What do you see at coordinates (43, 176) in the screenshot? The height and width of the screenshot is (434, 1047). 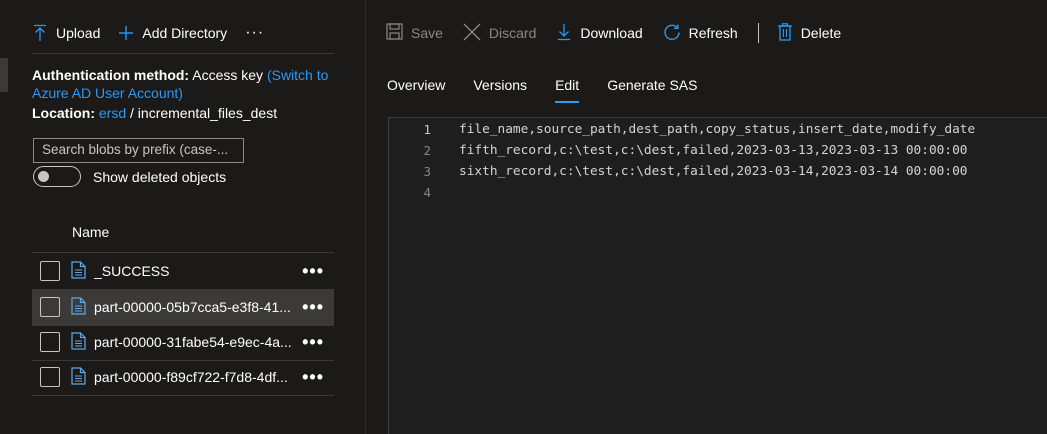 I see `toggle-knob` at bounding box center [43, 176].